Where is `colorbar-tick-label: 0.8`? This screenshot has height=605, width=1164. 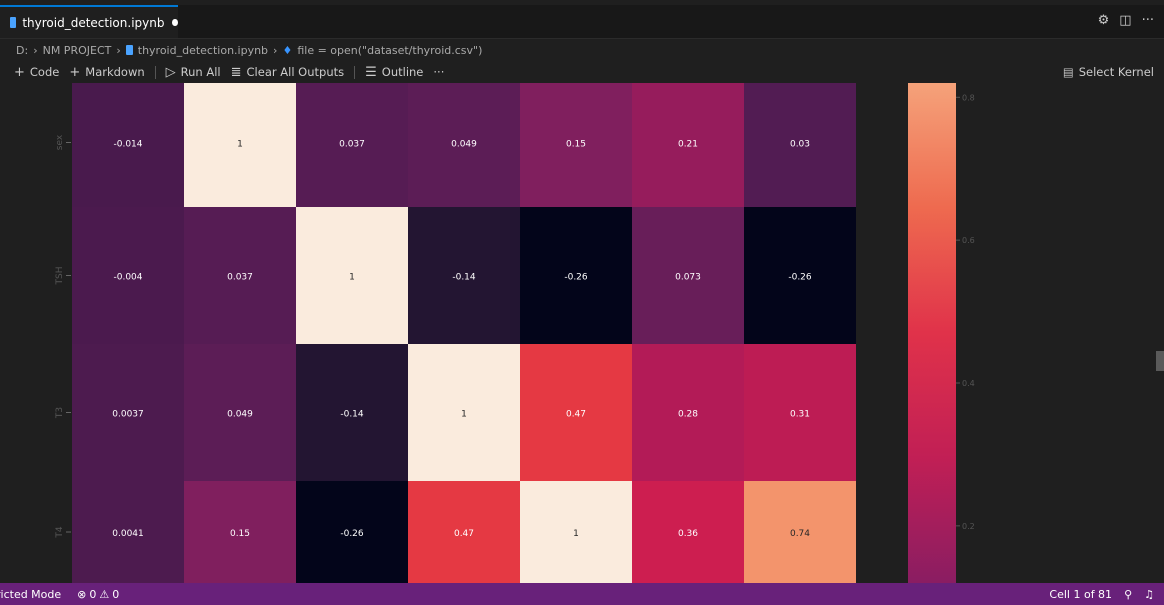 colorbar-tick-label: 0.8 is located at coordinates (968, 97).